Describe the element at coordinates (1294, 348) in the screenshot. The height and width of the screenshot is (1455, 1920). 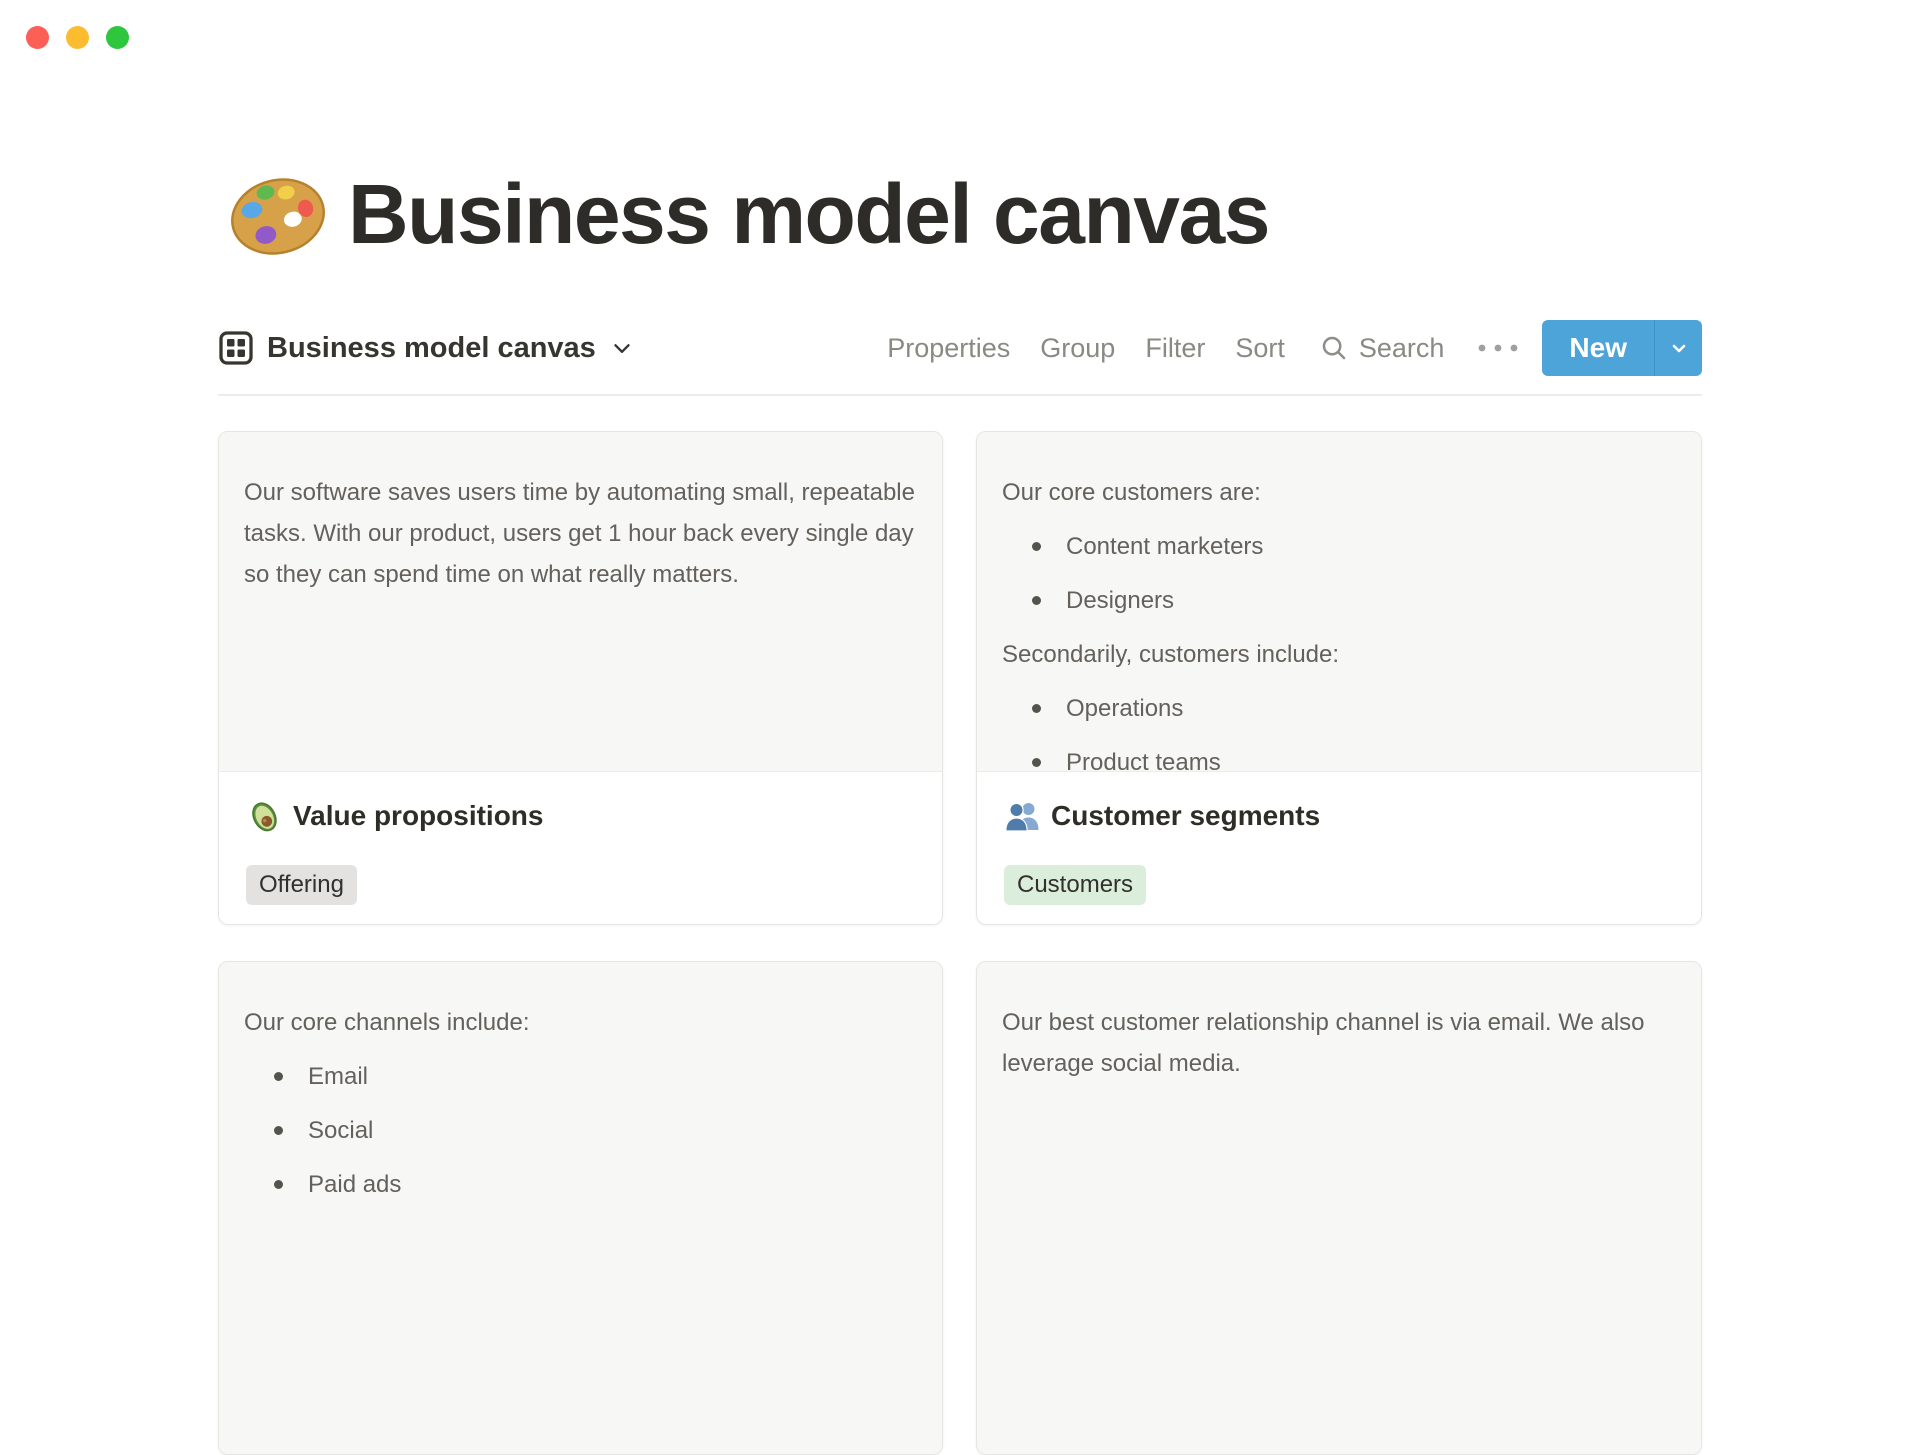
I see `toolbar-actions: Properties Group Filter Sort Search New` at that location.